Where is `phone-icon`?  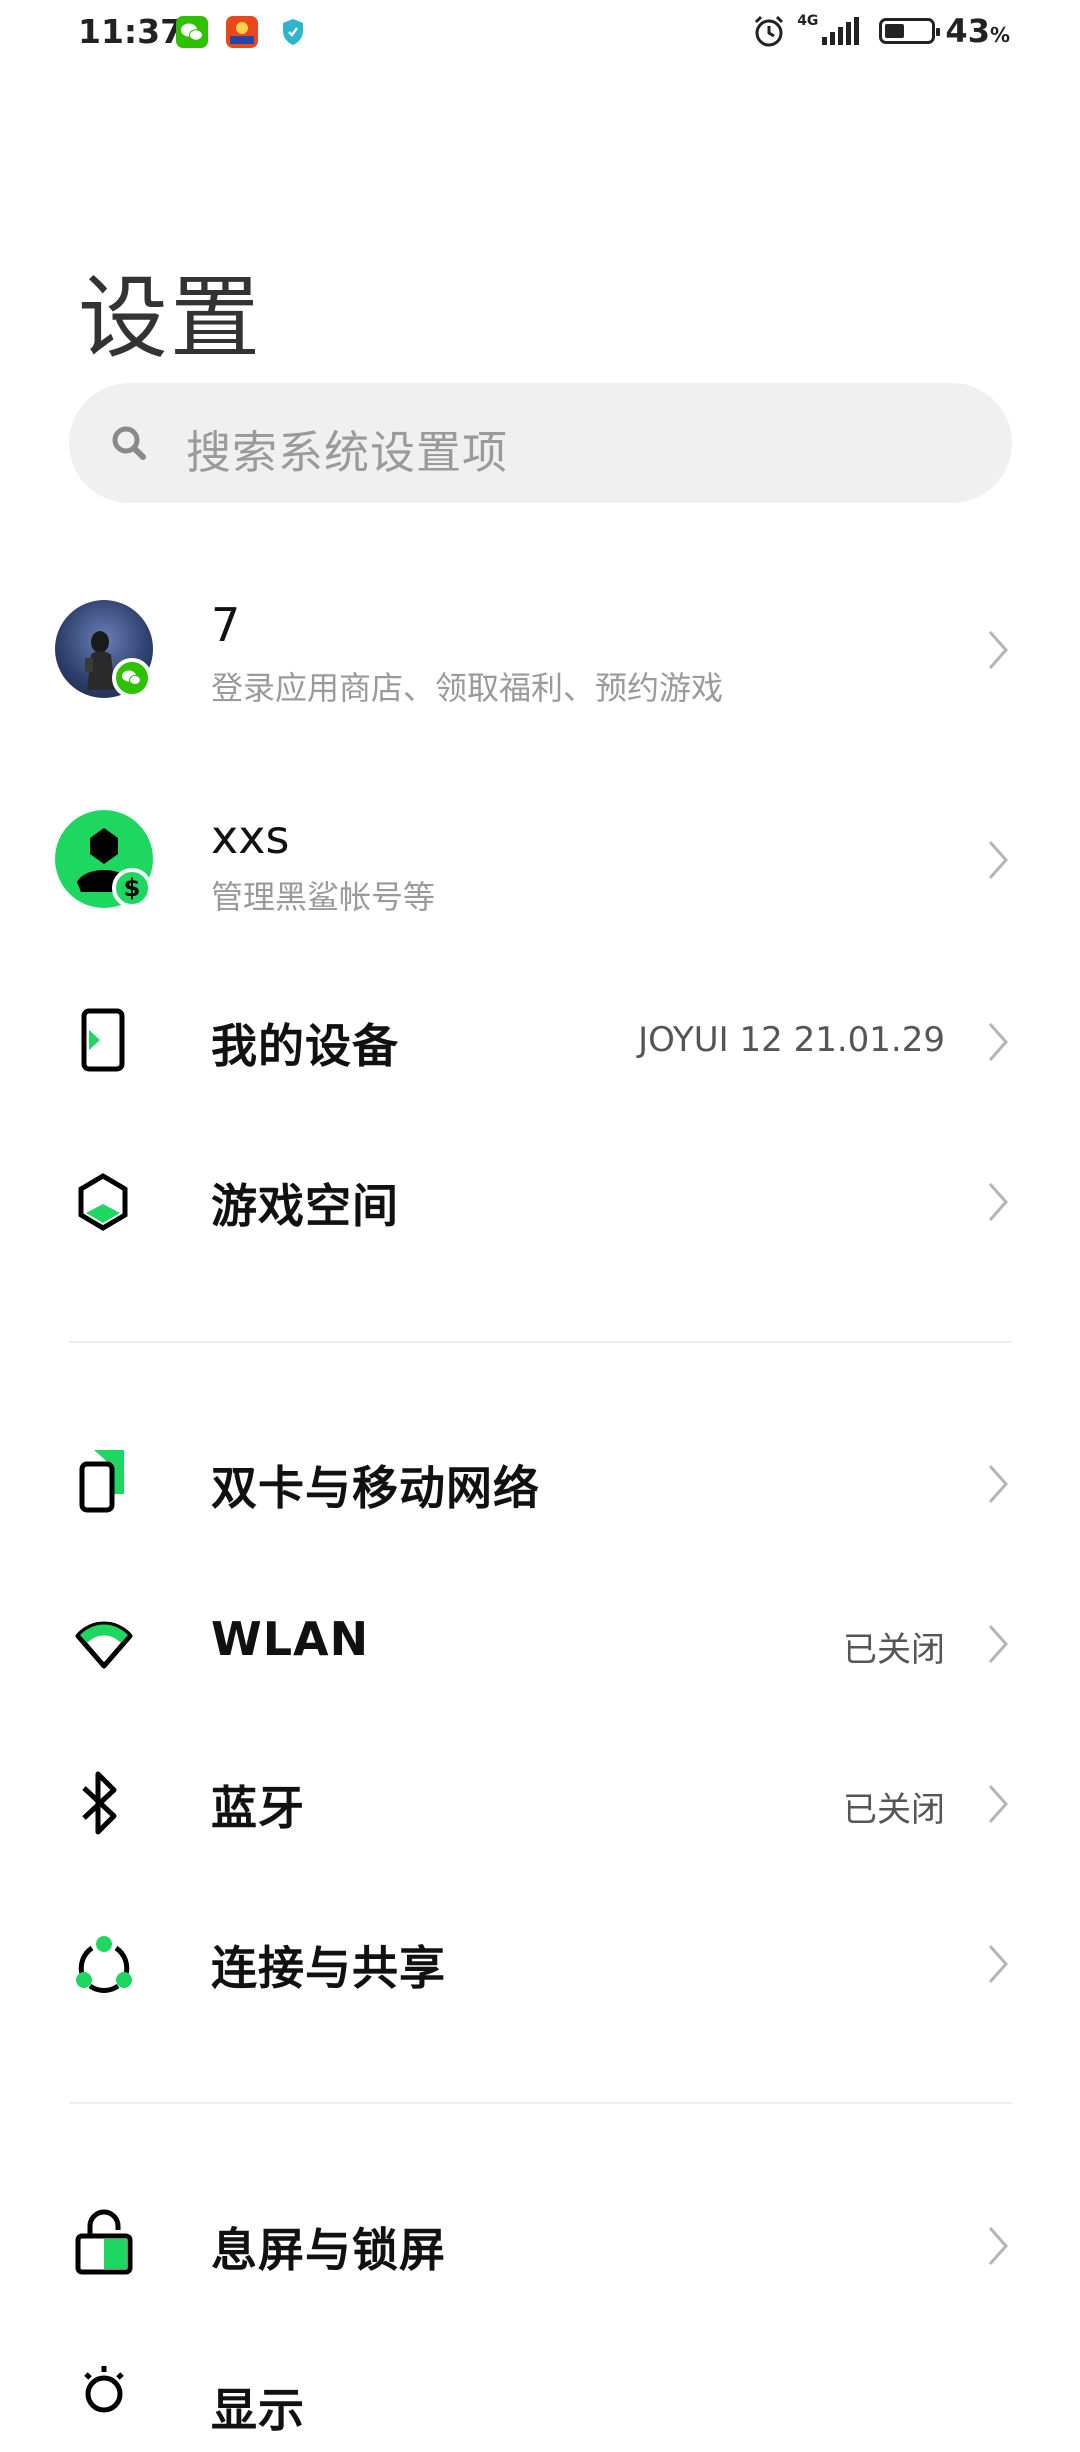 phone-icon is located at coordinates (103, 1040).